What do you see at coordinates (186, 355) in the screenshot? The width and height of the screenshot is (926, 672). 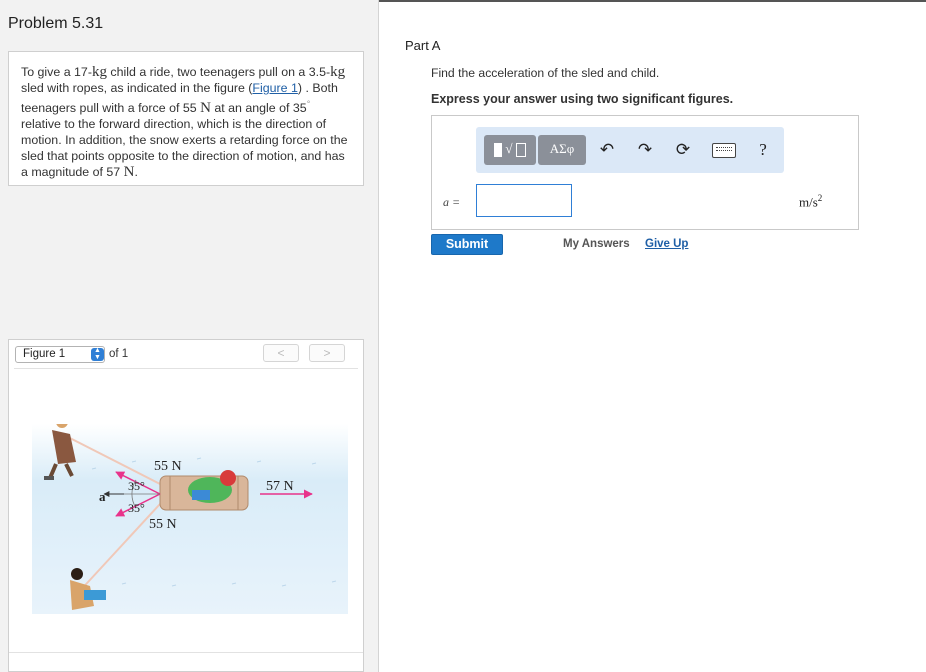 I see `figure-header: Figure 1 ▲ ▼ of 1 < >` at bounding box center [186, 355].